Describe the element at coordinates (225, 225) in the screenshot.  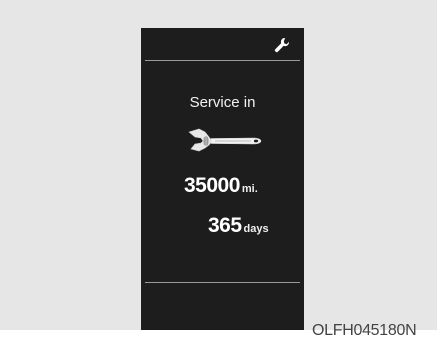
I see `days-value: 365` at that location.